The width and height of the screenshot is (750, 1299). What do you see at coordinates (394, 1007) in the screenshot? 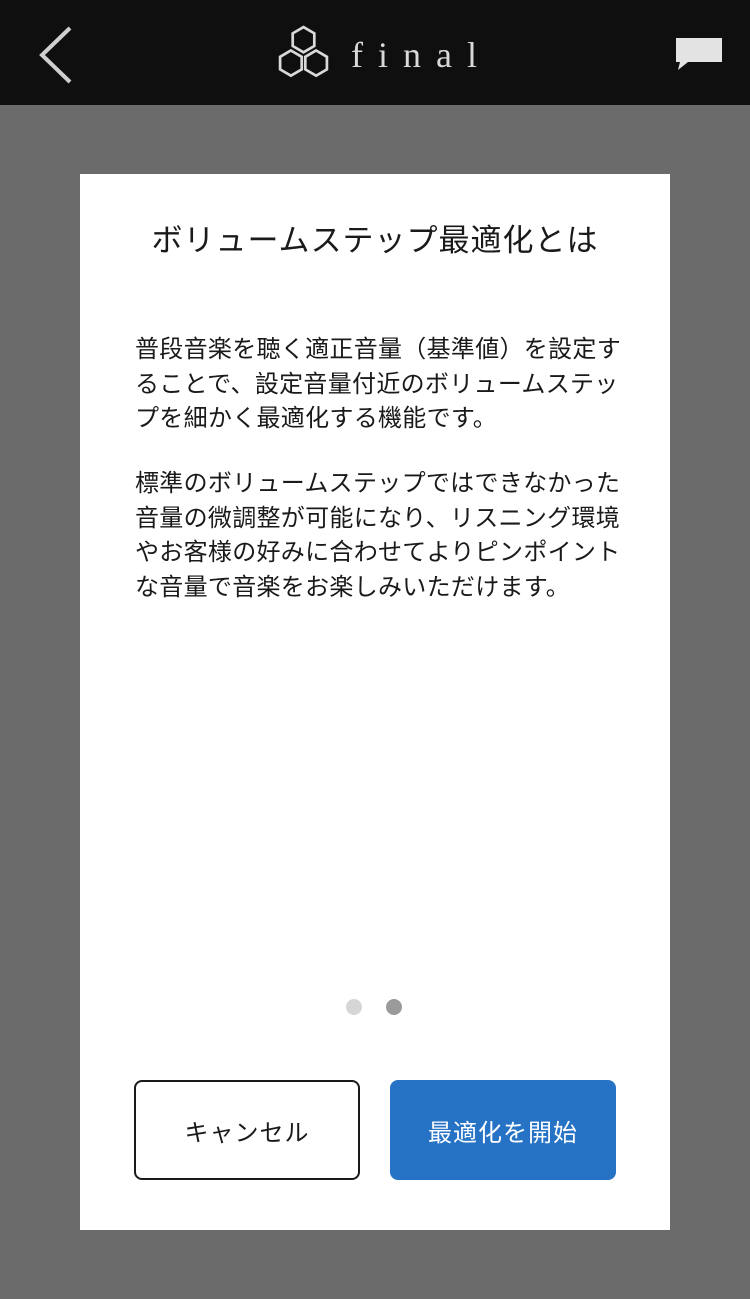
I see `page-dot-2-active` at bounding box center [394, 1007].